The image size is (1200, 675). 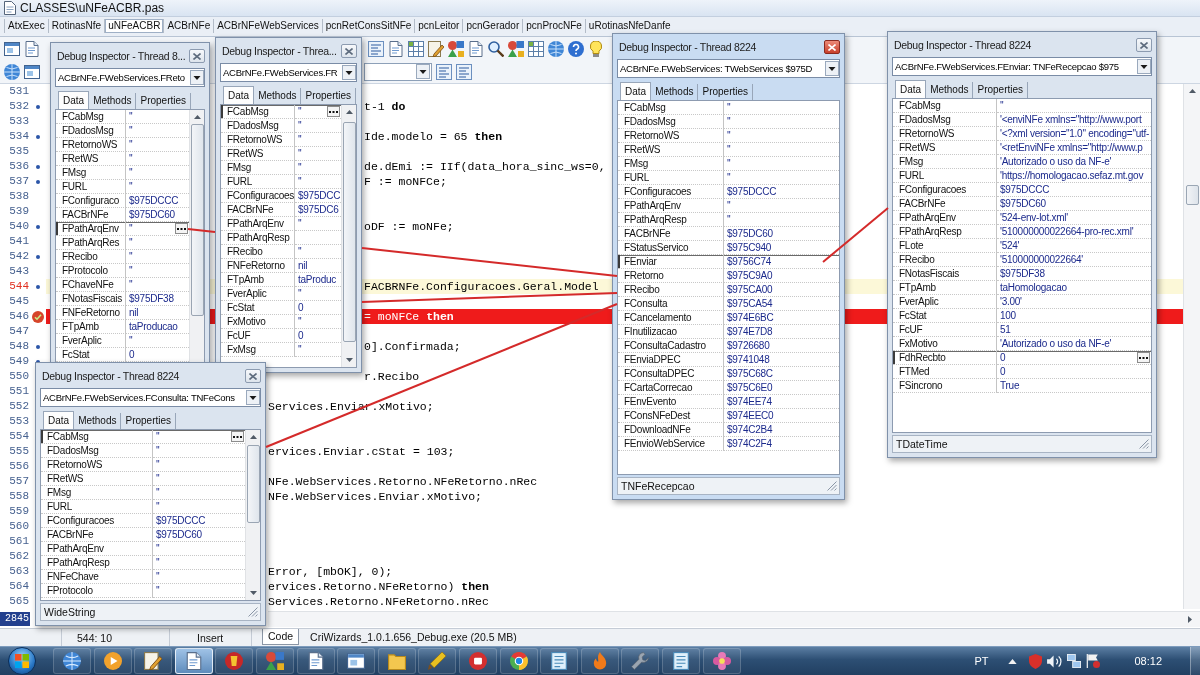 I want to click on combo-field, so click(x=398, y=71).